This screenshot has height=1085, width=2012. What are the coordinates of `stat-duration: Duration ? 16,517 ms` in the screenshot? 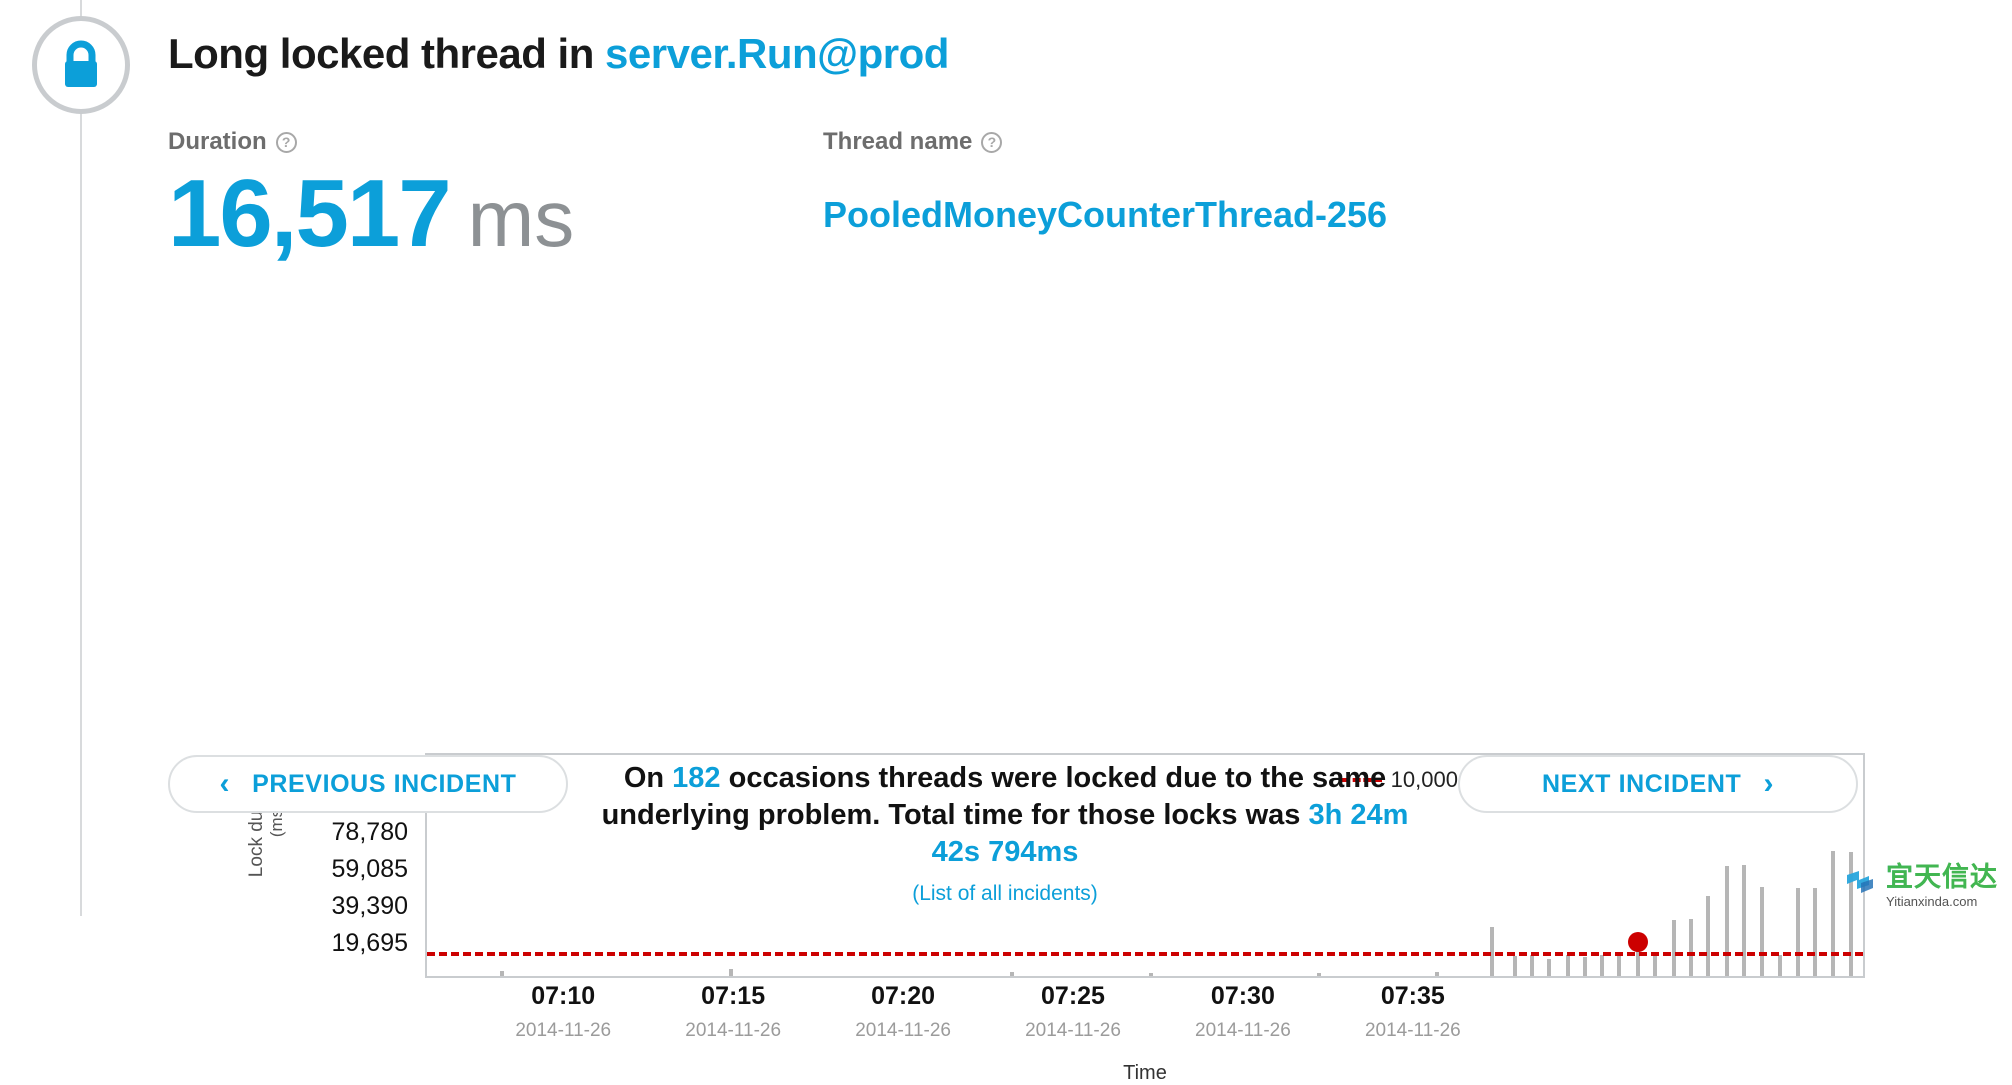 It's located at (371, 195).